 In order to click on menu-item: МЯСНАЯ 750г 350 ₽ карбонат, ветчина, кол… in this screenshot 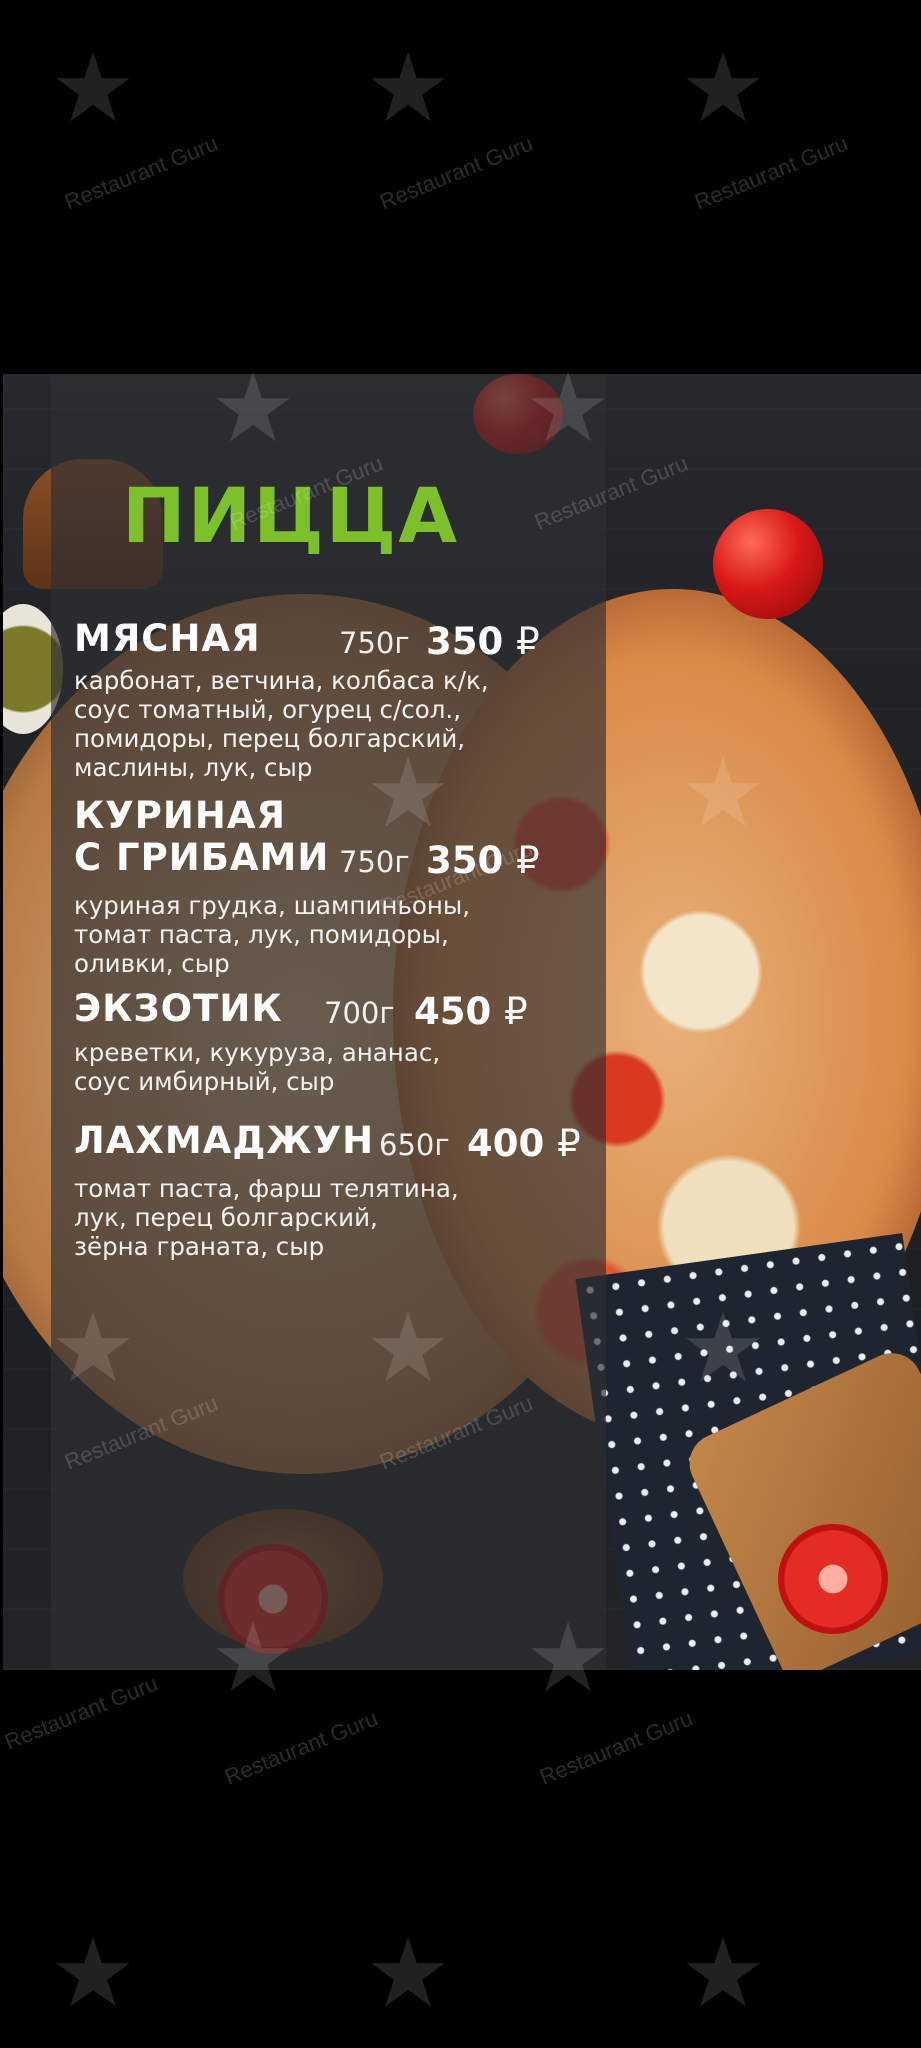, I will do `click(334, 701)`.